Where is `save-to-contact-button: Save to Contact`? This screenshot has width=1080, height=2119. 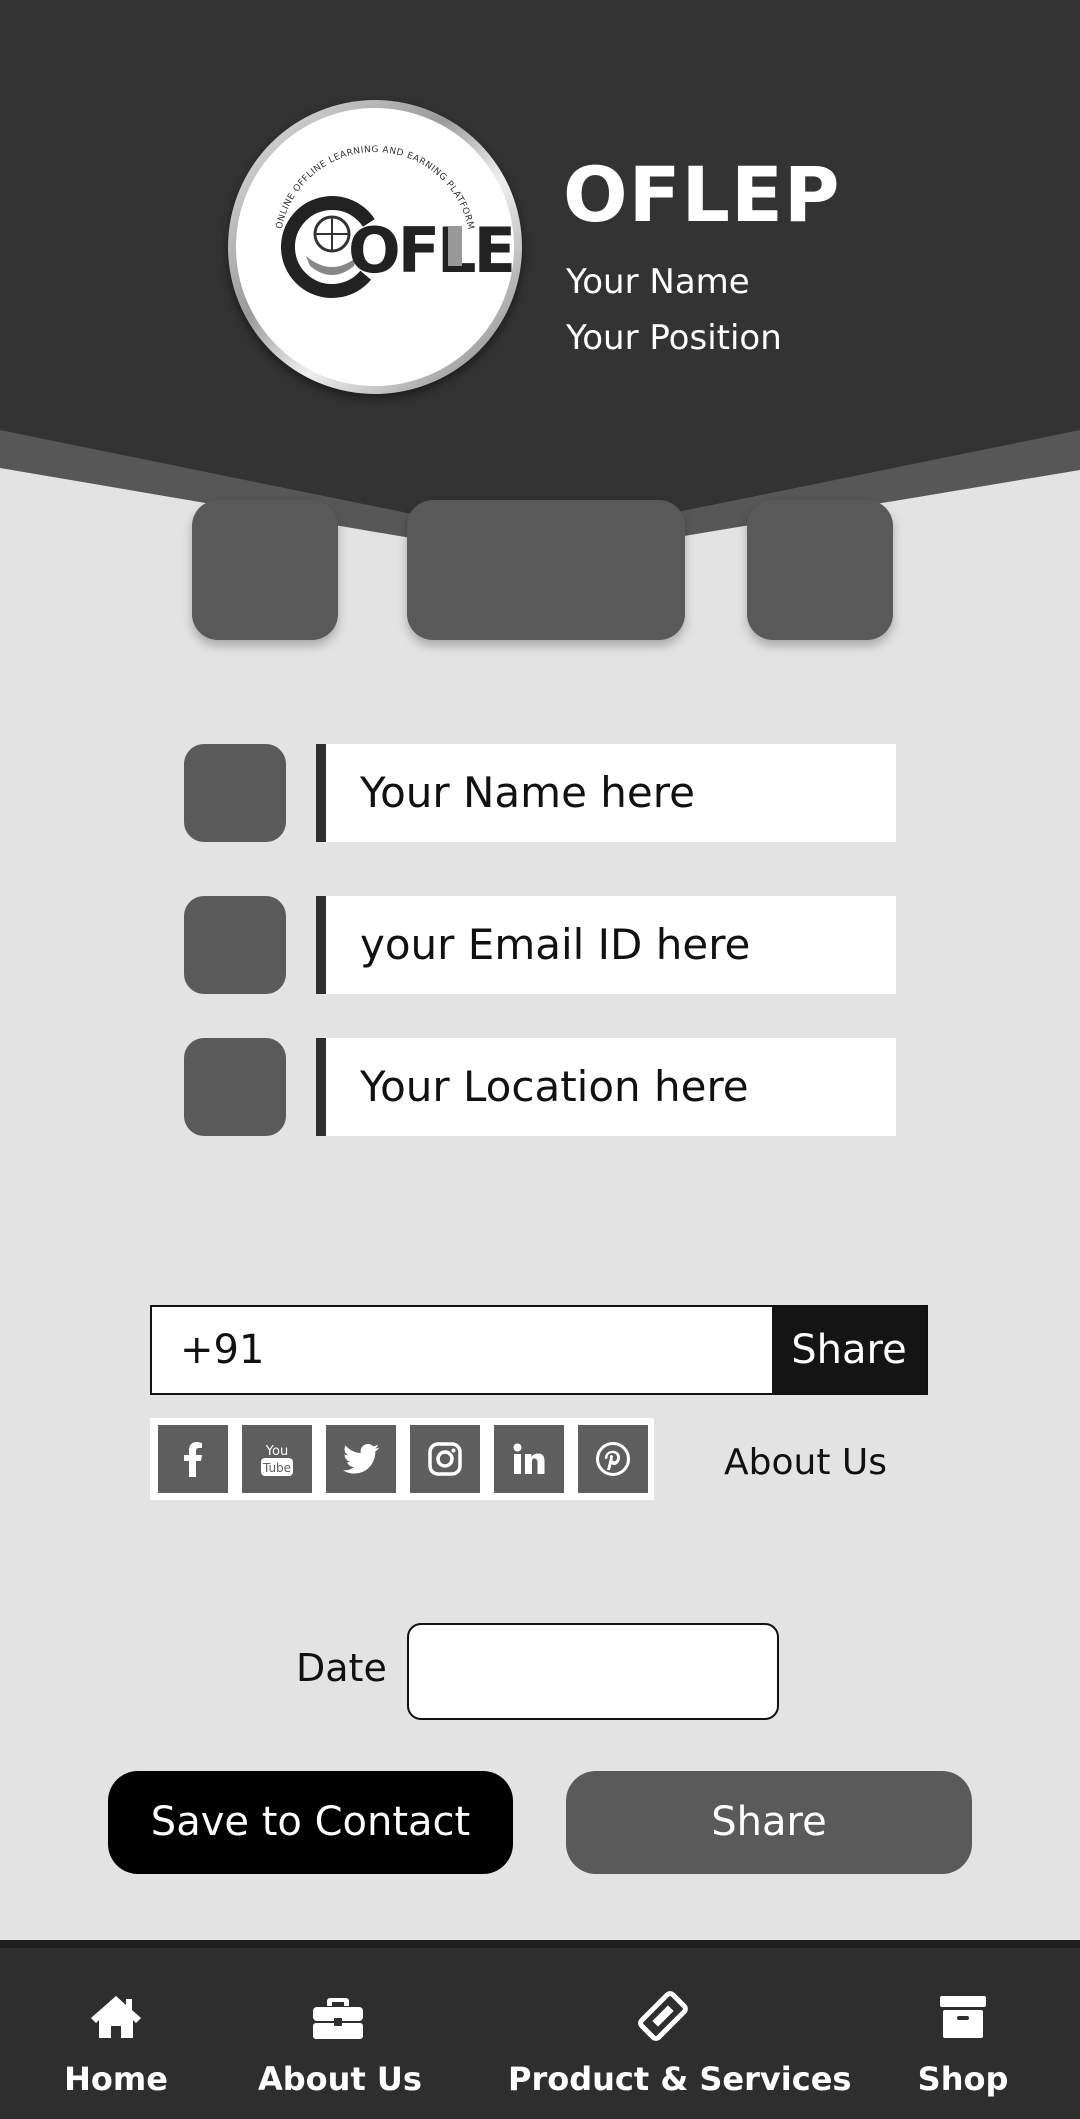 save-to-contact-button: Save to Contact is located at coordinates (310, 1822).